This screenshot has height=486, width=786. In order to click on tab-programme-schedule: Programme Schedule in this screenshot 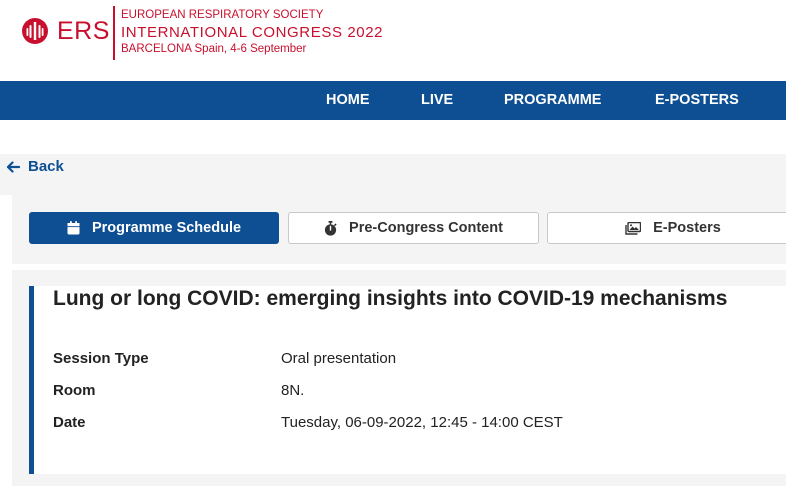, I will do `click(154, 228)`.